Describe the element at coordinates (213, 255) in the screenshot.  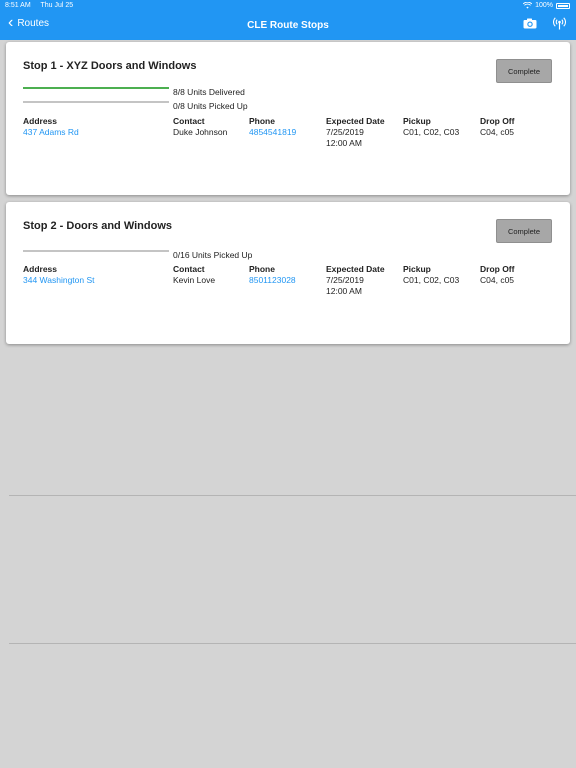
I see `picked-label: 0/16 Units Picked Up` at that location.